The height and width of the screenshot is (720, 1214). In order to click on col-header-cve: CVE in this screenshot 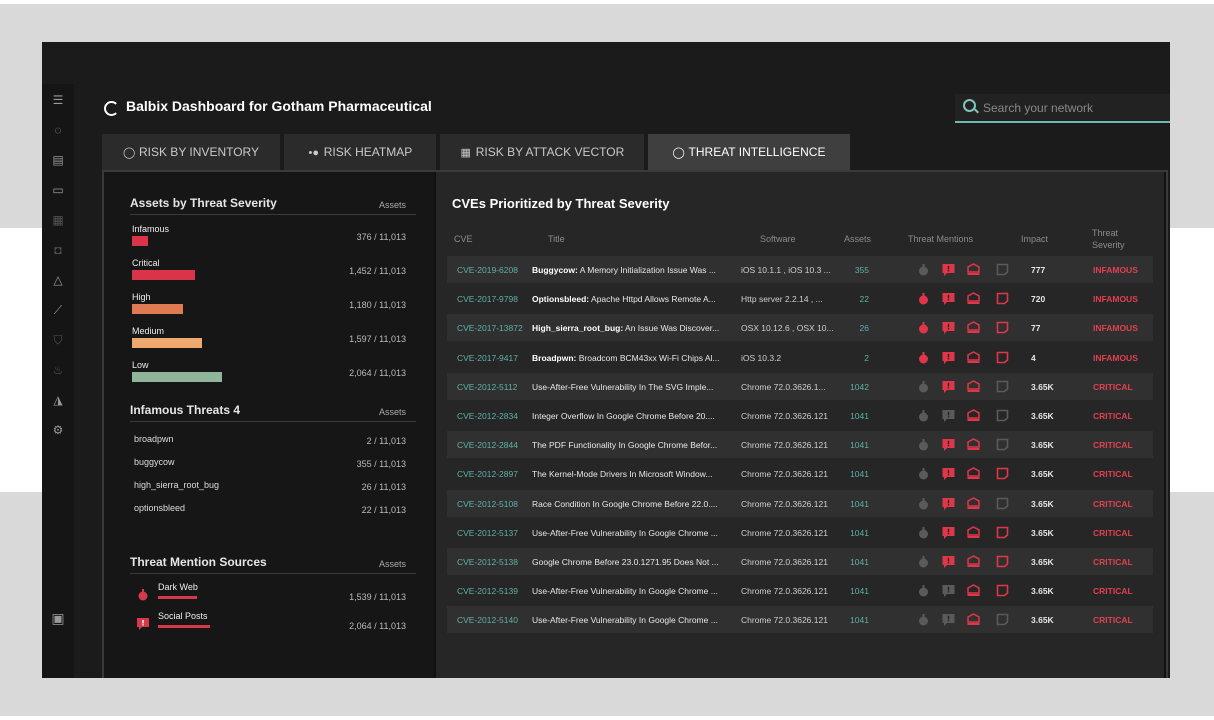, I will do `click(463, 239)`.